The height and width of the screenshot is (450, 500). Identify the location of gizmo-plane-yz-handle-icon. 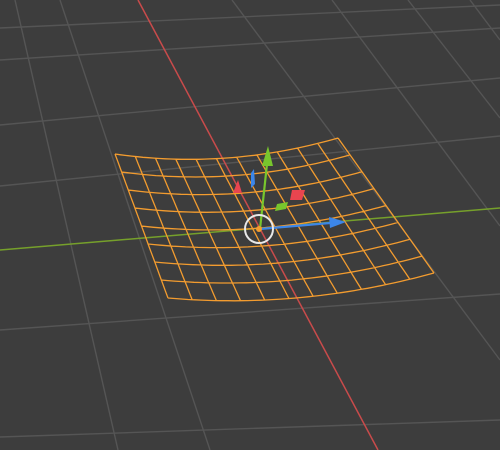
(253, 178).